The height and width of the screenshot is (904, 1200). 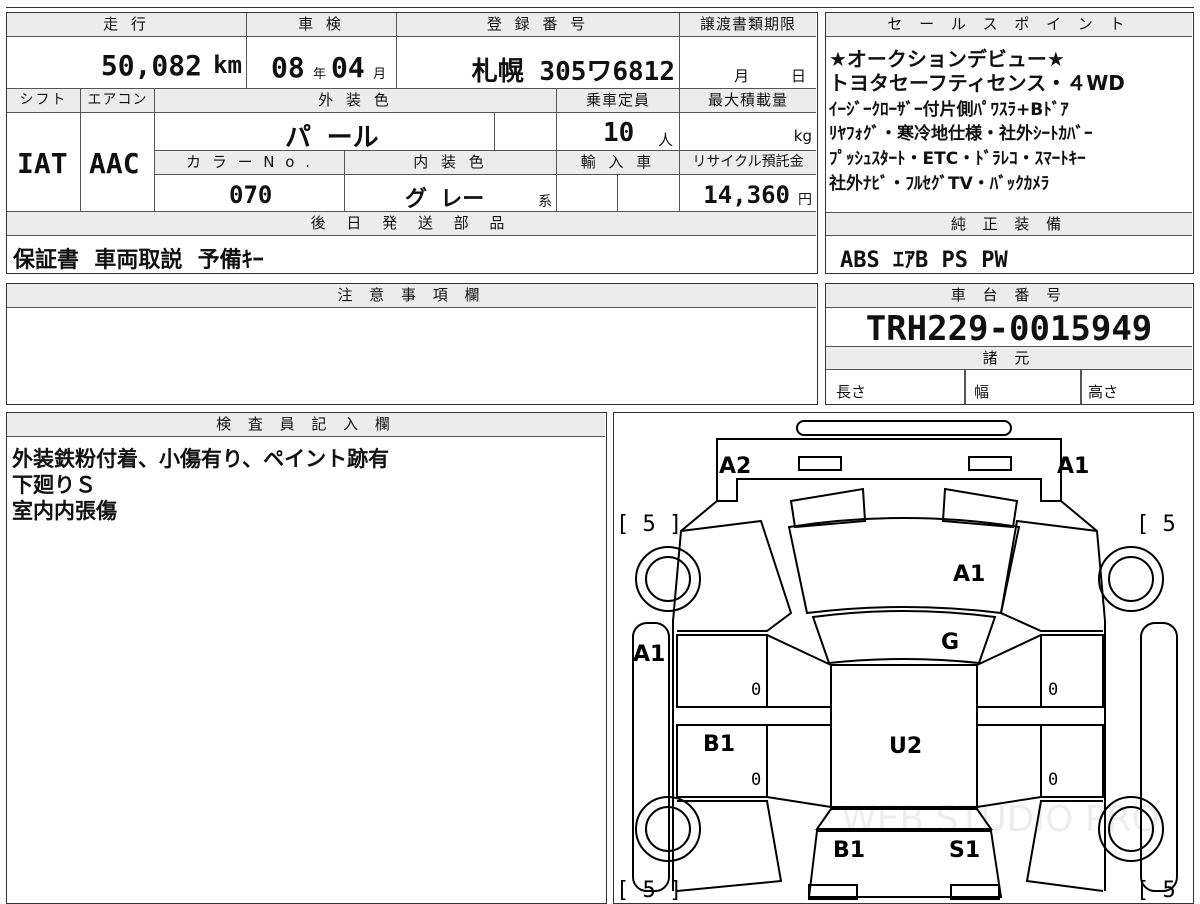 What do you see at coordinates (618, 163) in the screenshot?
I see `import-header: 輸 入 車` at bounding box center [618, 163].